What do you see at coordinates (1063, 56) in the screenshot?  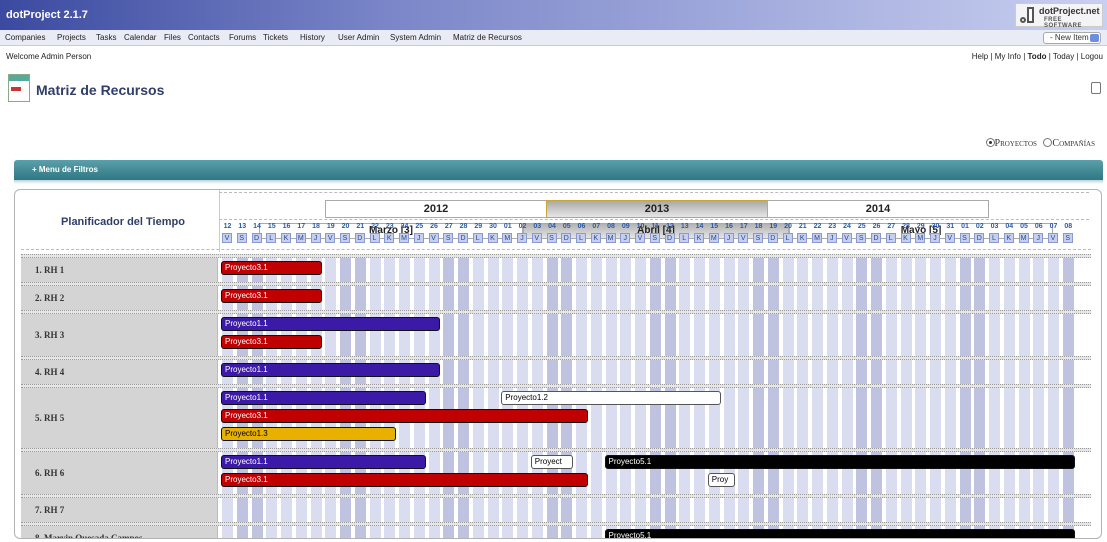 I see `today-link: Today` at bounding box center [1063, 56].